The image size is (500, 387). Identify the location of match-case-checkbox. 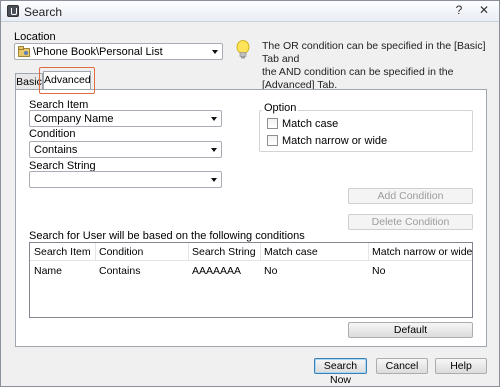
(272, 123).